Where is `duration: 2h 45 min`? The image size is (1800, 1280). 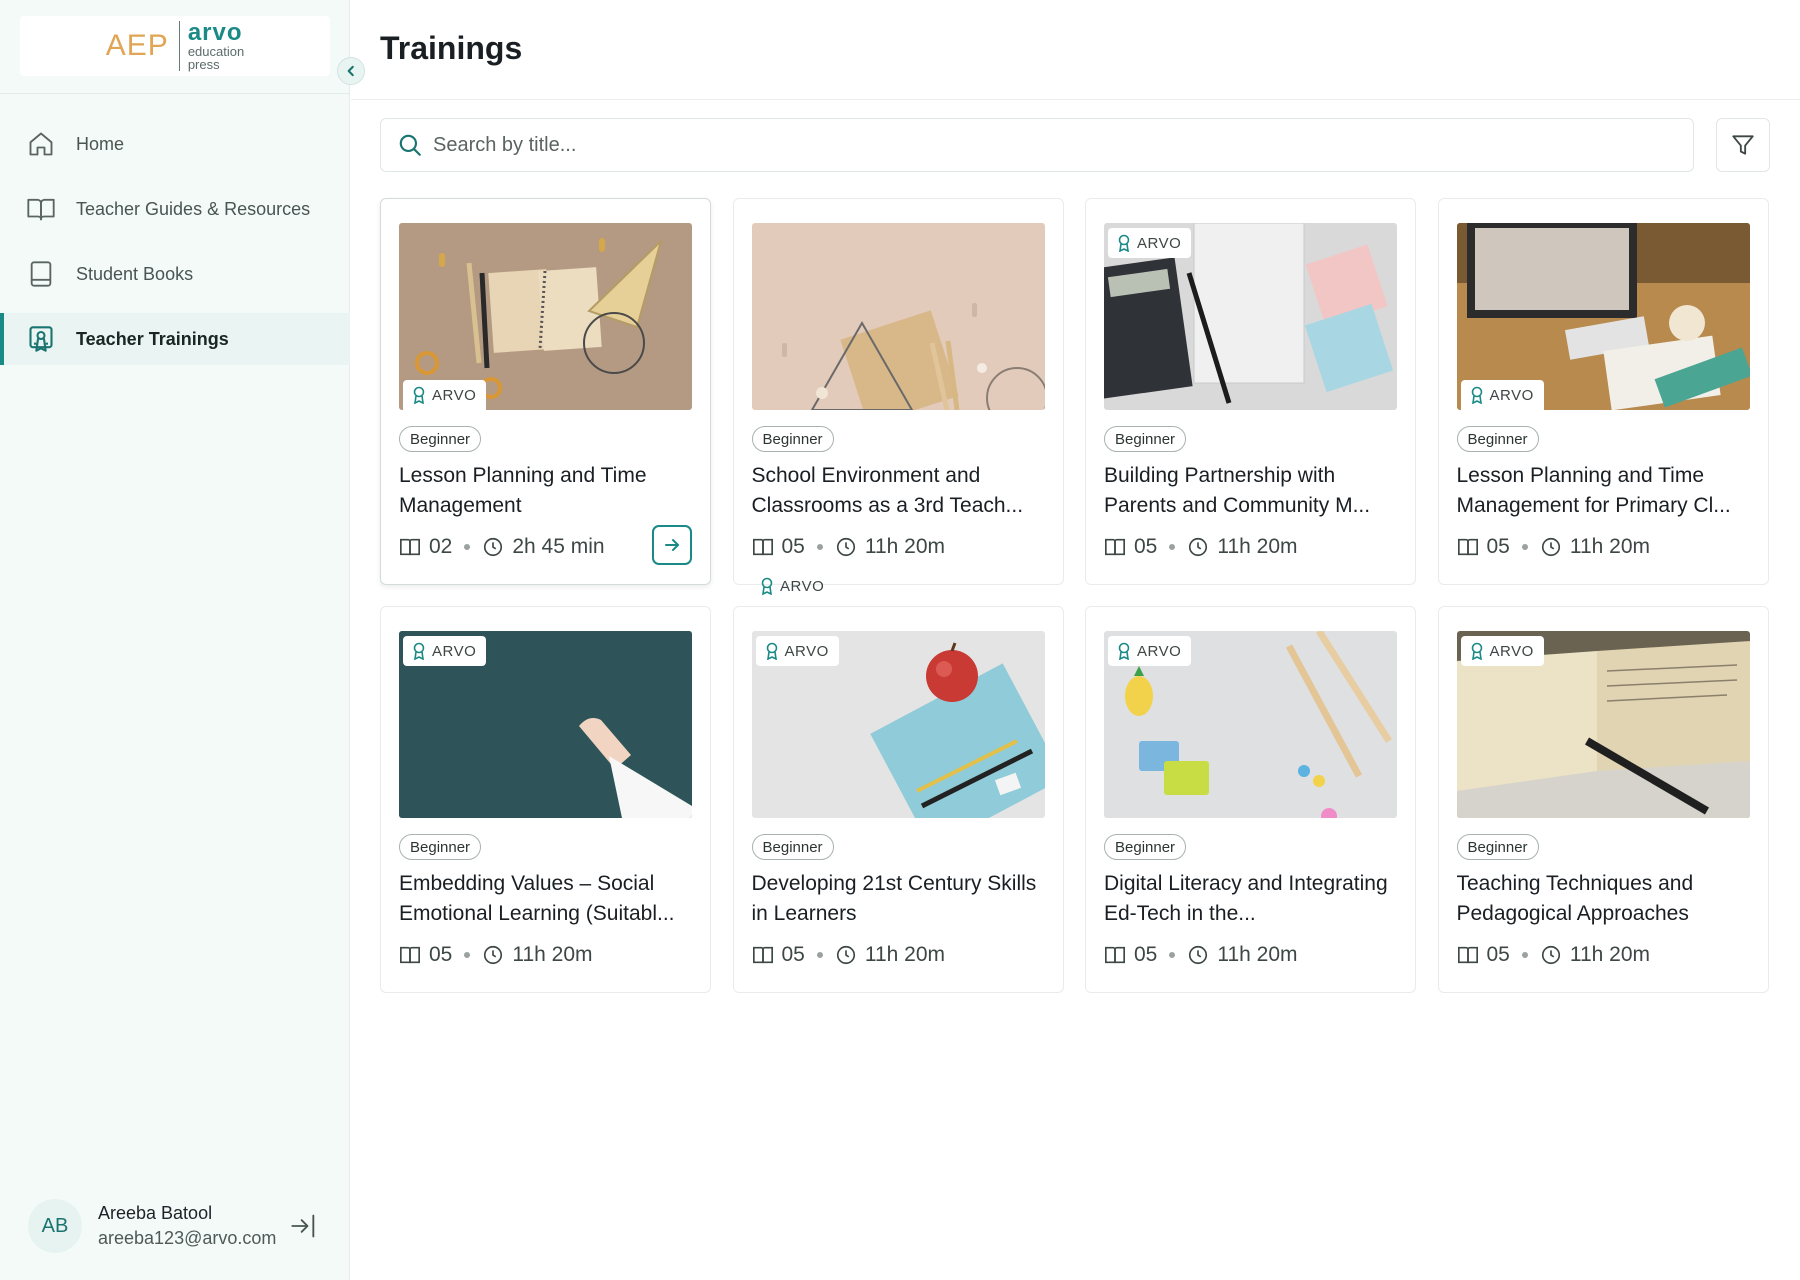
duration: 2h 45 min is located at coordinates (558, 546).